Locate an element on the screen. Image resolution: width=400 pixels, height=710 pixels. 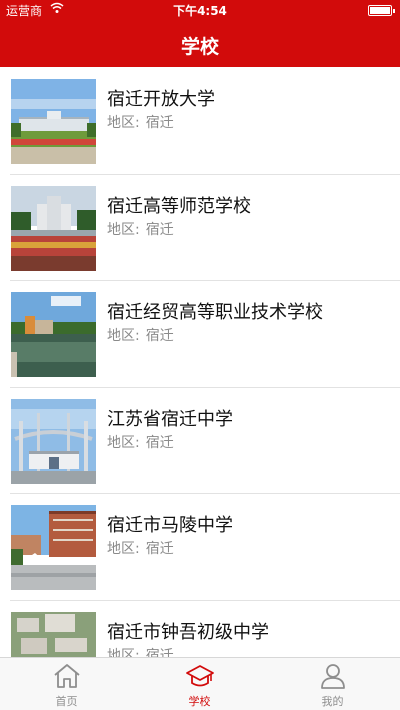
graduation-cap-icon is located at coordinates (200, 676).